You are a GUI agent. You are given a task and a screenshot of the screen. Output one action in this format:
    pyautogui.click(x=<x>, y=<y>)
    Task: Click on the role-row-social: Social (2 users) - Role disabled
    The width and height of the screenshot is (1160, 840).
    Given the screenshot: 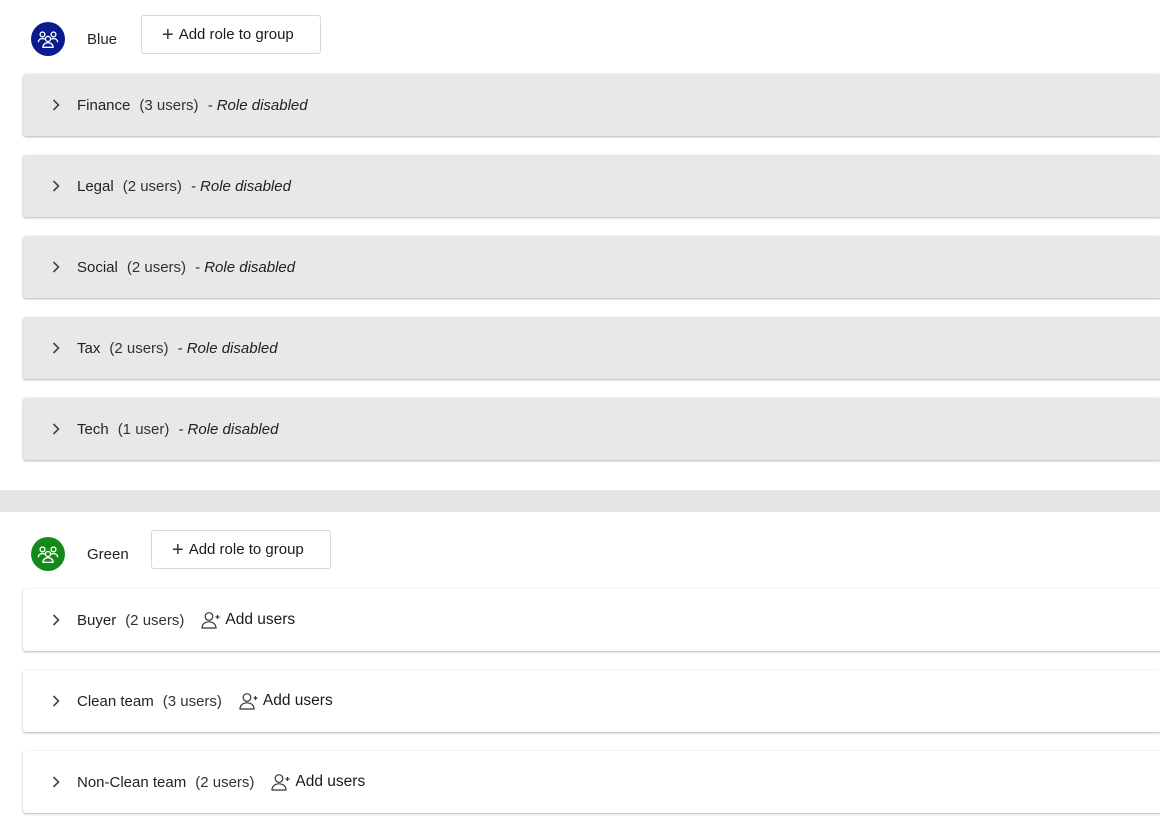 What is the action you would take?
    pyautogui.click(x=591, y=267)
    